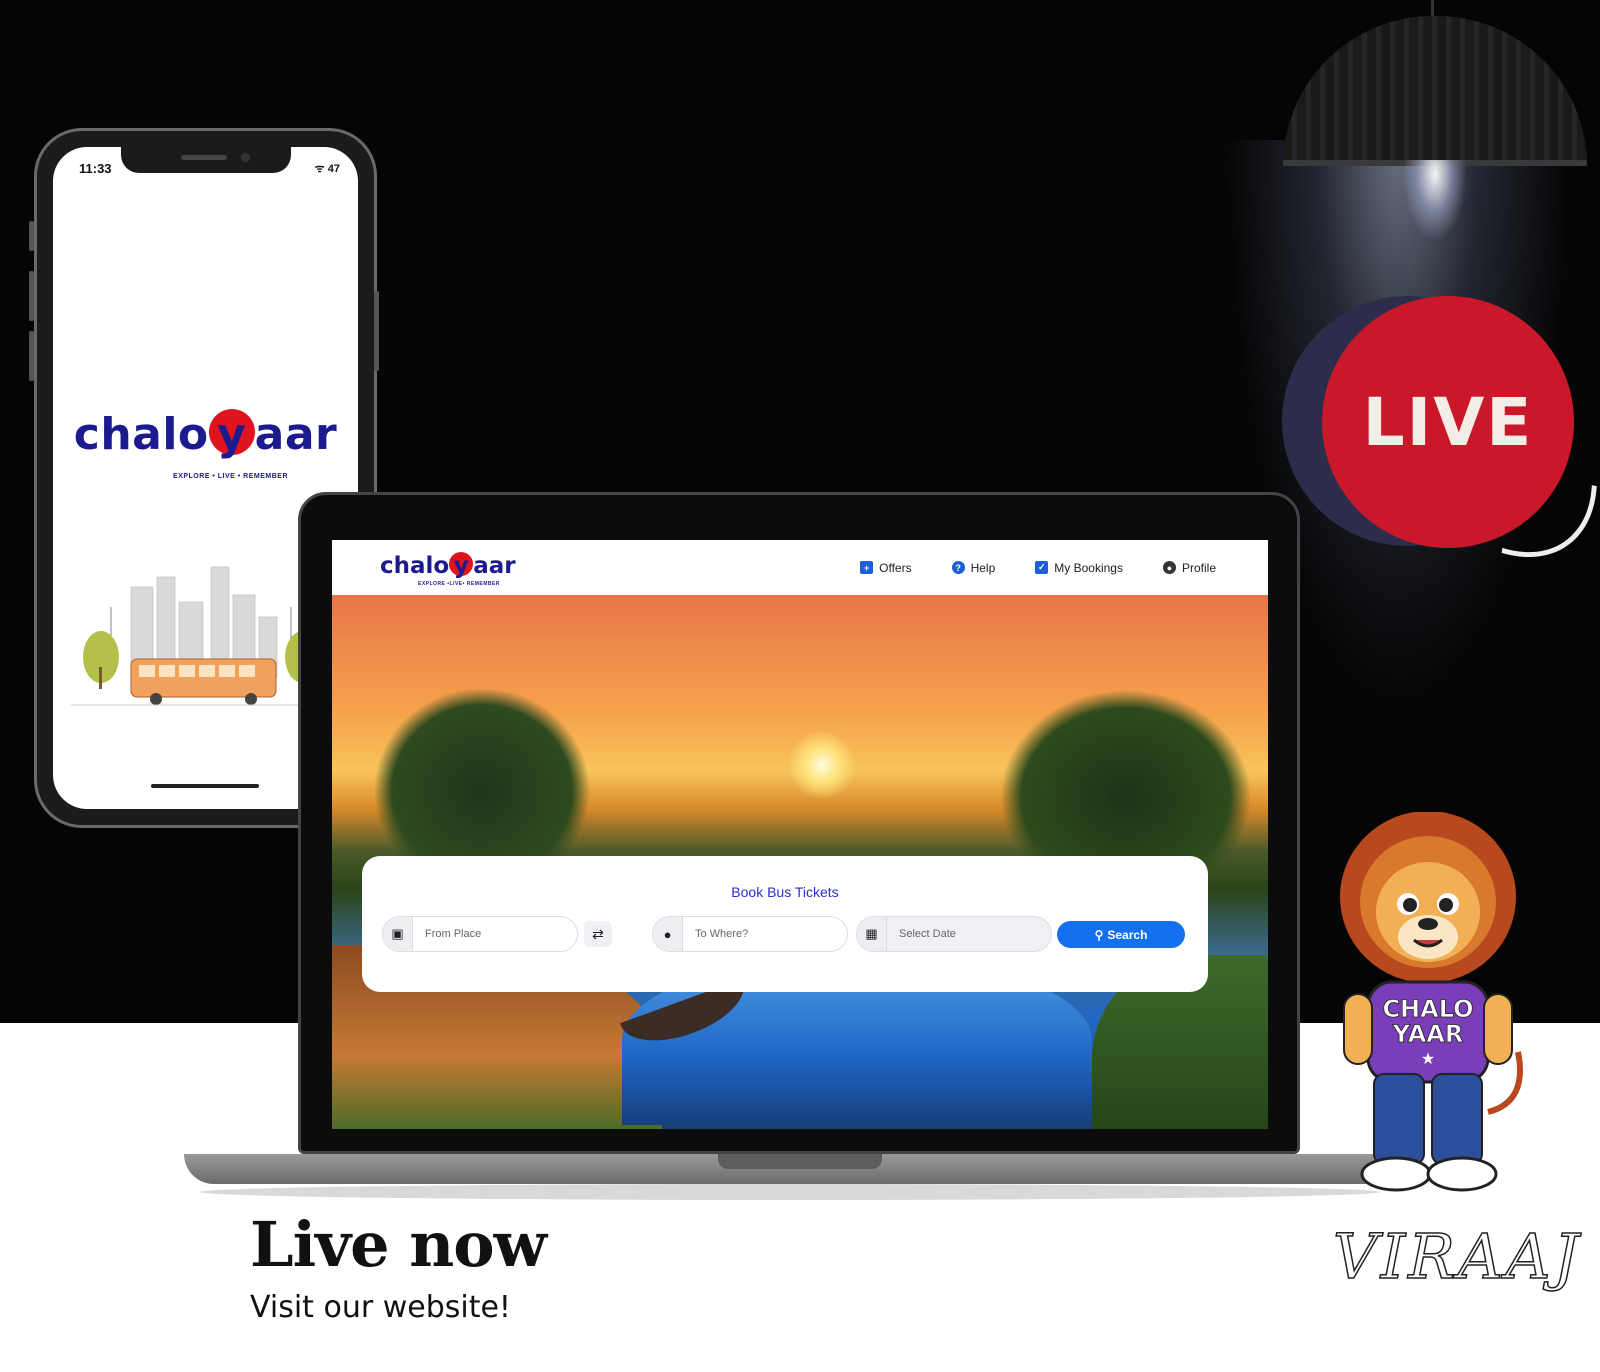 Image resolution: width=1600 pixels, height=1372 pixels. I want to click on search-button-label: Search, so click(1127, 934).